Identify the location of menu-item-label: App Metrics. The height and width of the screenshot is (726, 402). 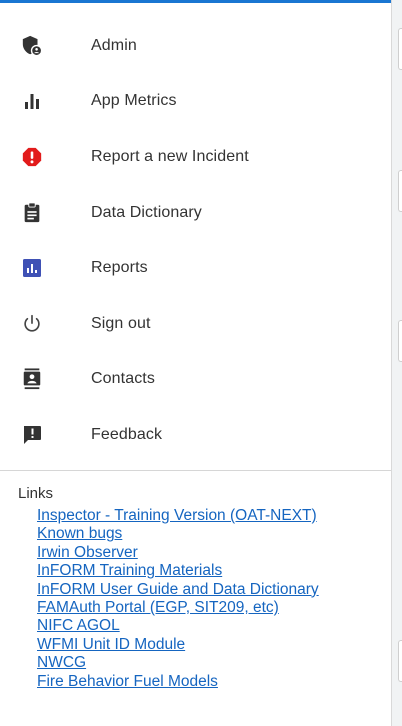
(134, 101).